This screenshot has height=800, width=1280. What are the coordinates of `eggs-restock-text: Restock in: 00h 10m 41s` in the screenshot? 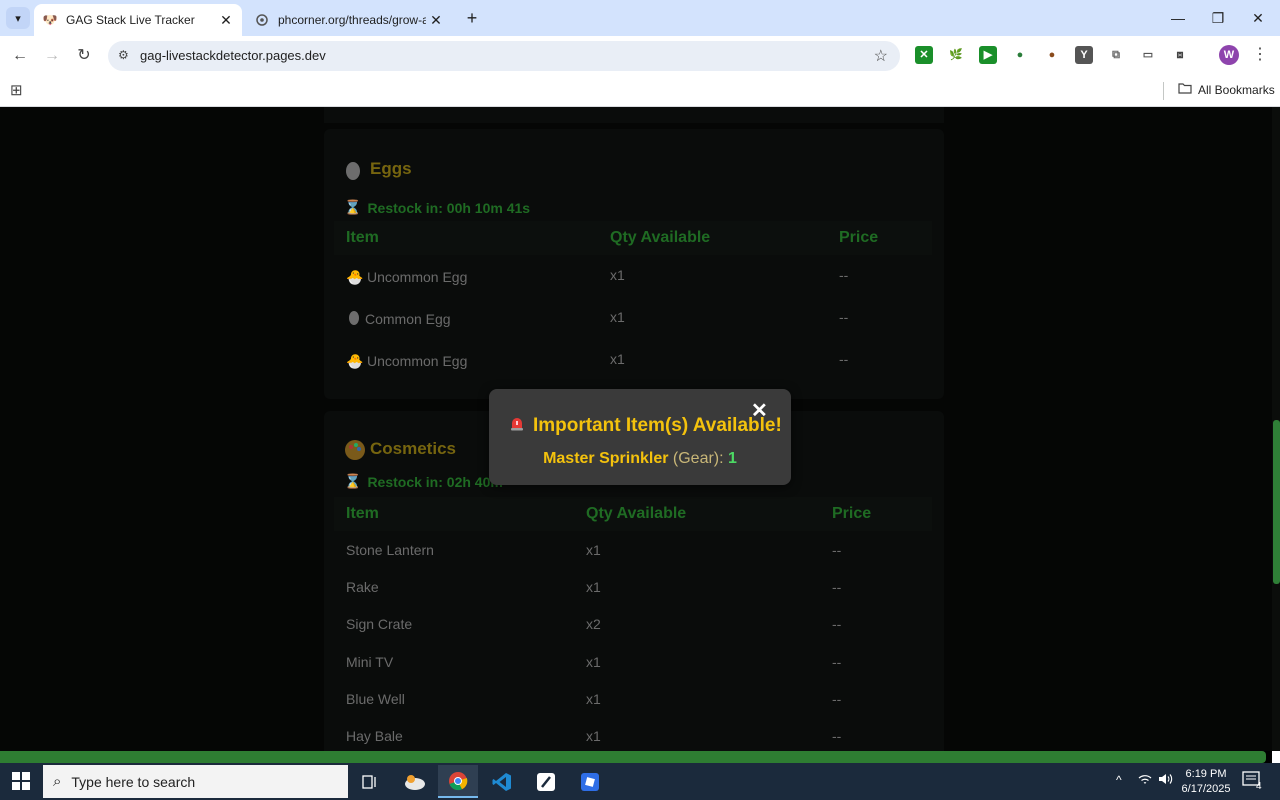 It's located at (449, 207).